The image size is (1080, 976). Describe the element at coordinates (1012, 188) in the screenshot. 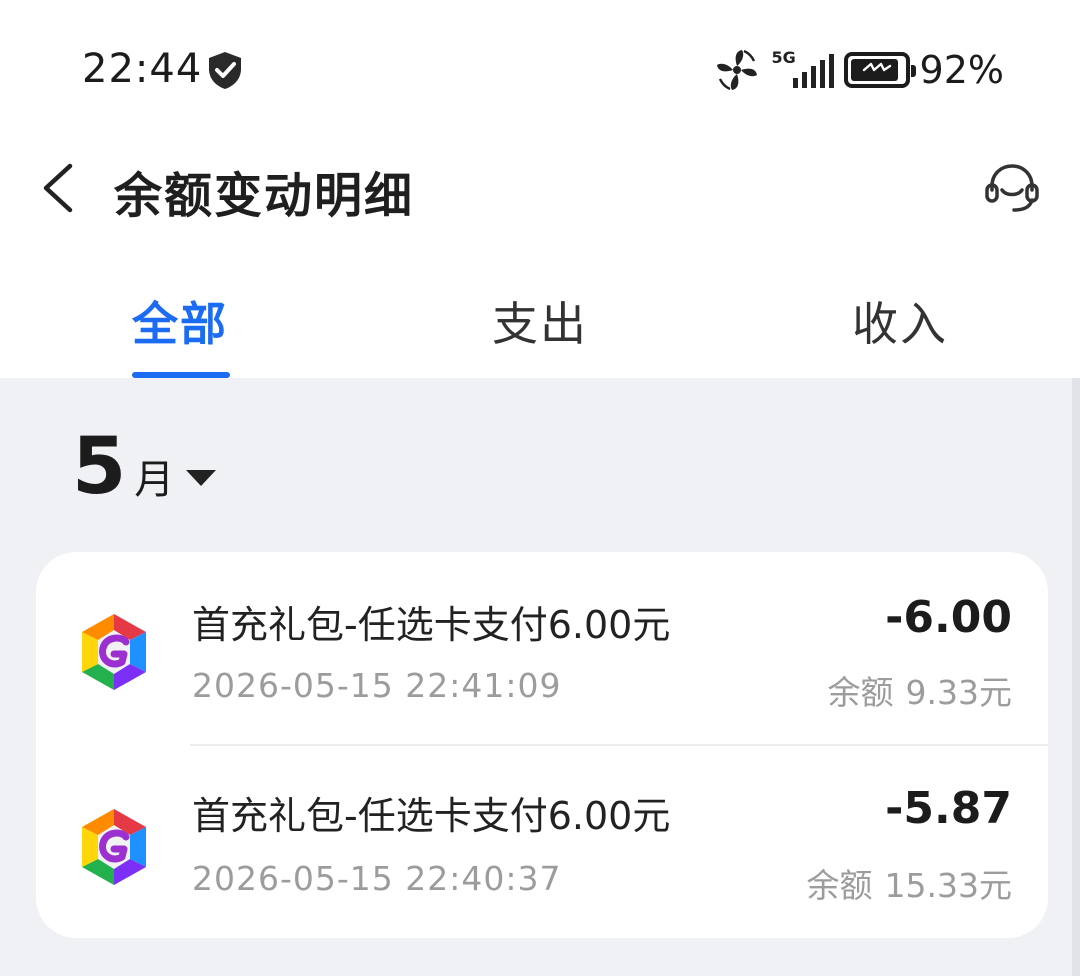

I see `customer-service-icon` at that location.